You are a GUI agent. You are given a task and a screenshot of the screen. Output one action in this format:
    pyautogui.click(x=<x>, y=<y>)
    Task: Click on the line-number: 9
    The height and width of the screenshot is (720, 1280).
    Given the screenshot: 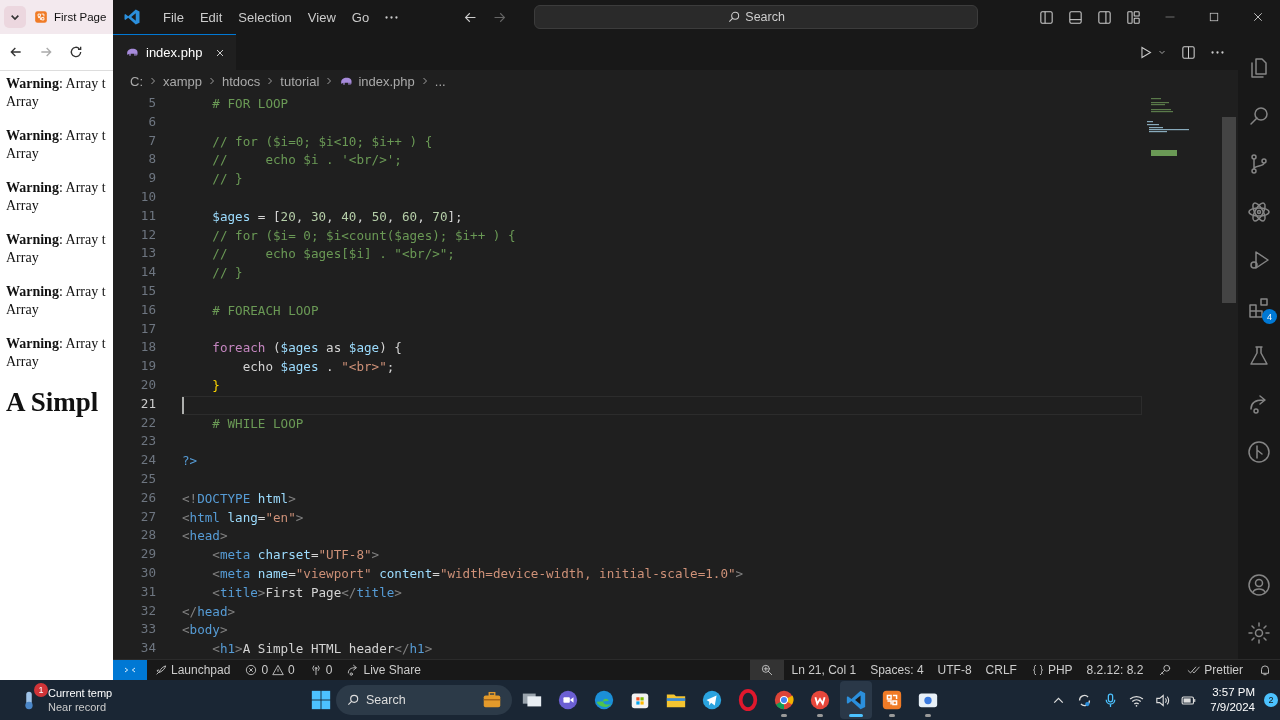 What is the action you would take?
    pyautogui.click(x=152, y=179)
    